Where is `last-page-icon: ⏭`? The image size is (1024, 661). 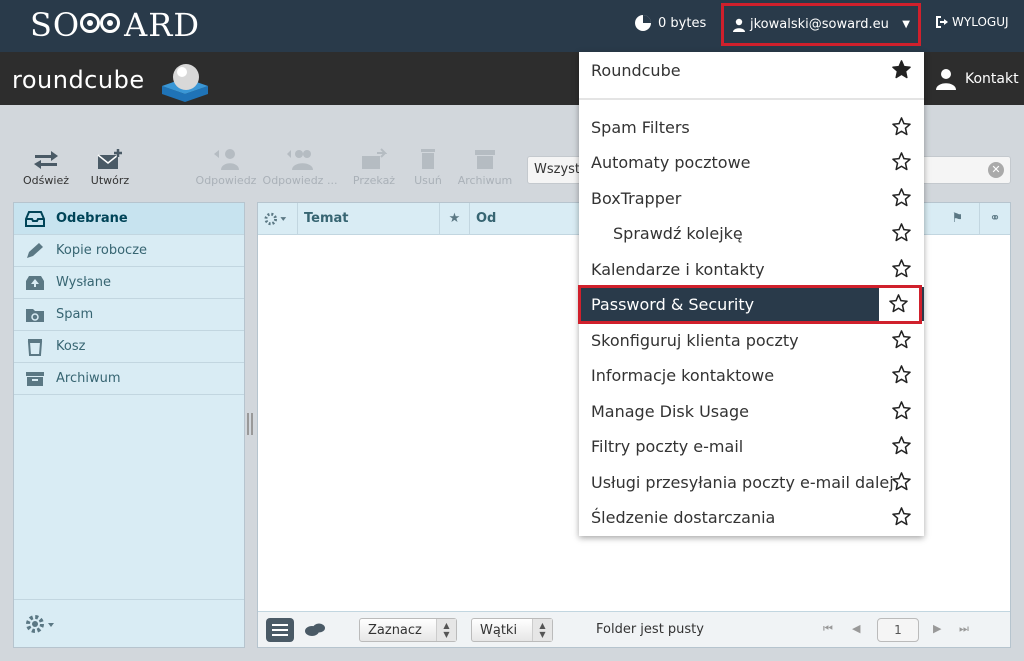 last-page-icon: ⏭ is located at coordinates (964, 629).